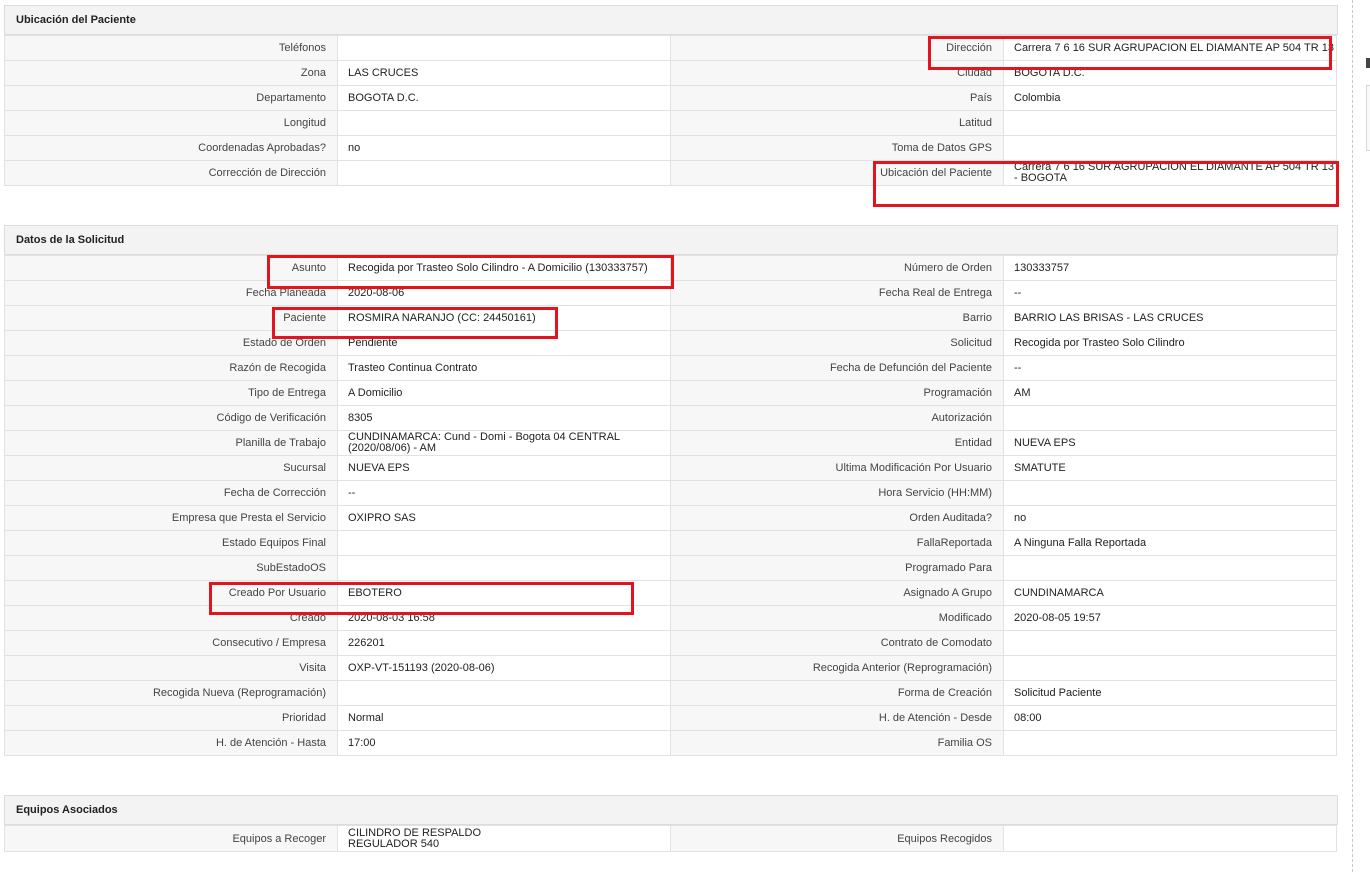 Image resolution: width=1370 pixels, height=872 pixels. I want to click on value-h-de-atencion-hasta: 17:00, so click(504, 743).